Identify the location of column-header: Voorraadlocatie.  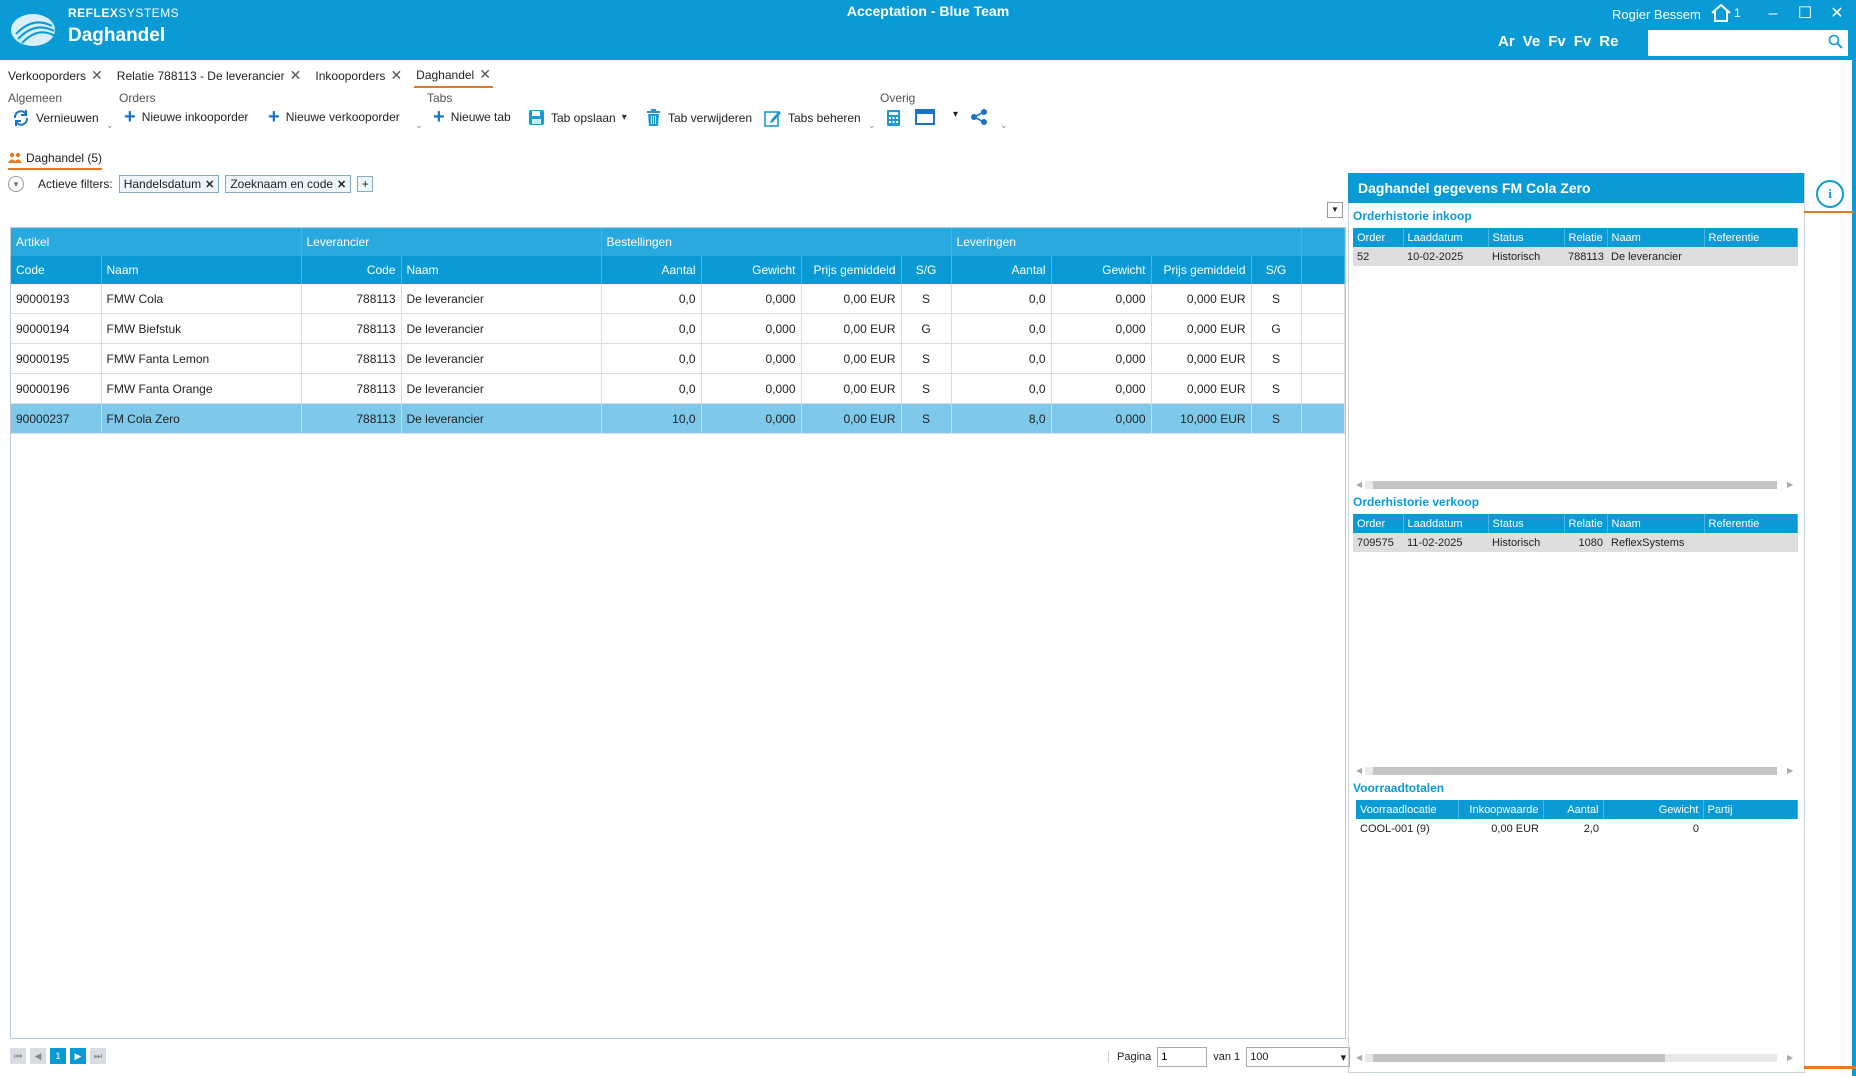
(1407, 809).